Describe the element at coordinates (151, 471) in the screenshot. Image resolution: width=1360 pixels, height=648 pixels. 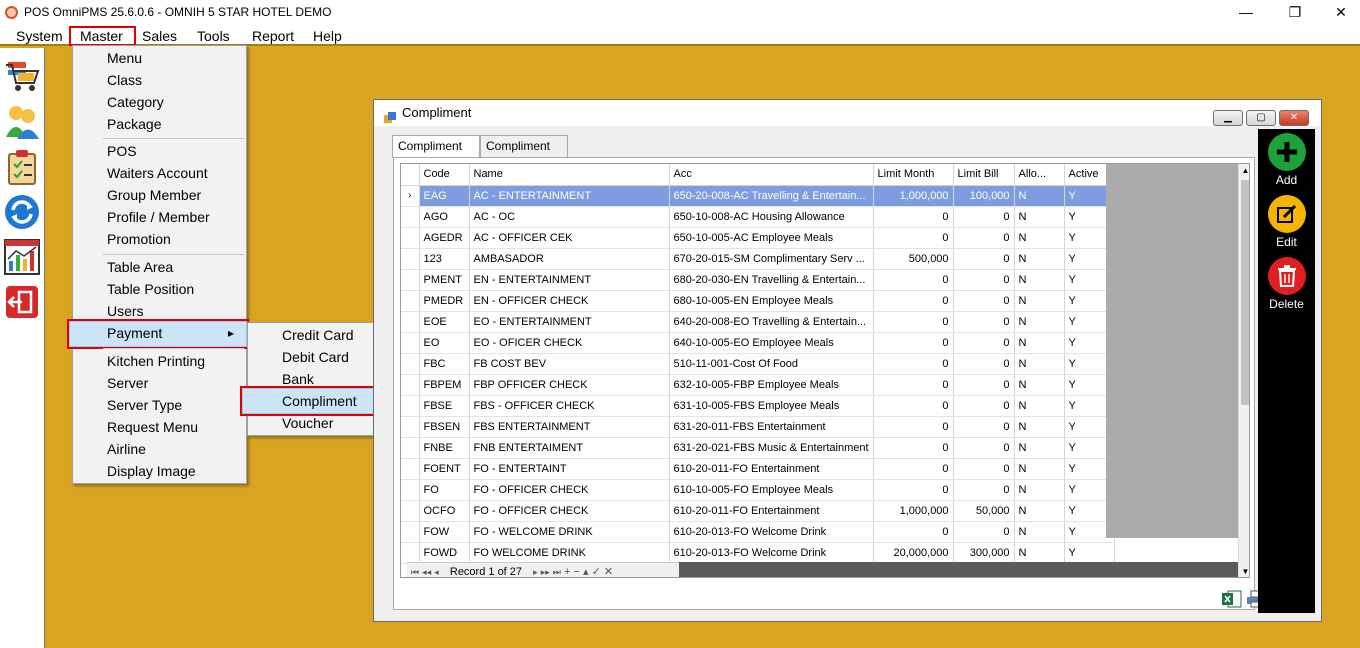
I see `menu-item-display-image: Display Image` at that location.